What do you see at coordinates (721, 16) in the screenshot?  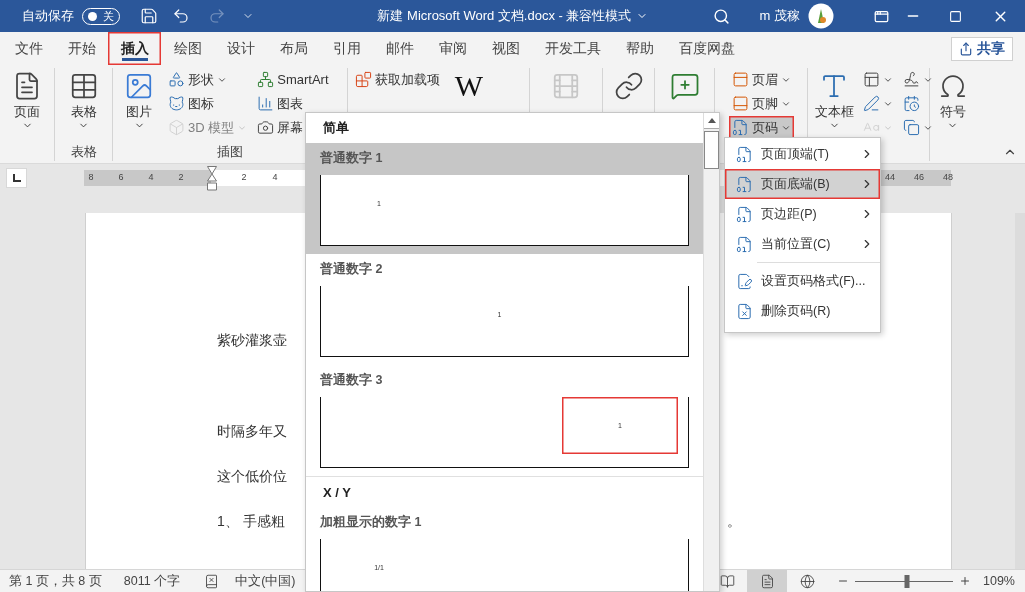 I see `search-icon` at bounding box center [721, 16].